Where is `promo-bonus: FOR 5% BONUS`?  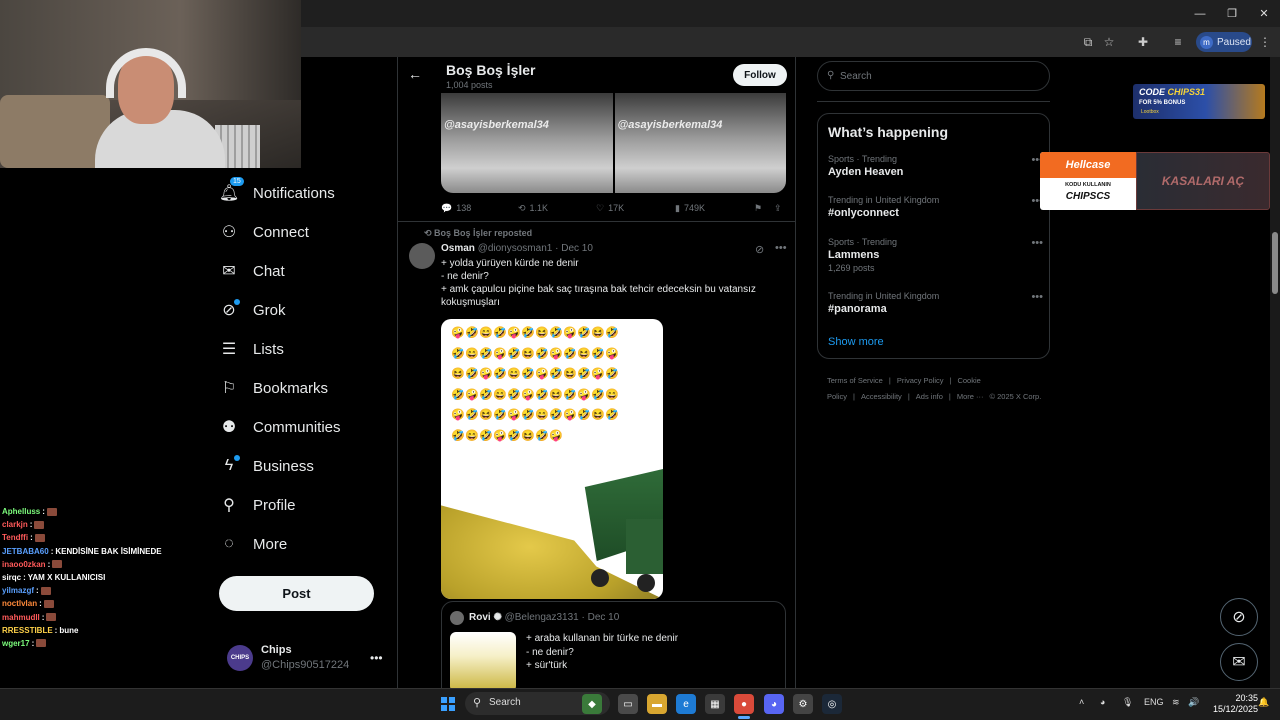
promo-bonus: FOR 5% BONUS is located at coordinates (1162, 103).